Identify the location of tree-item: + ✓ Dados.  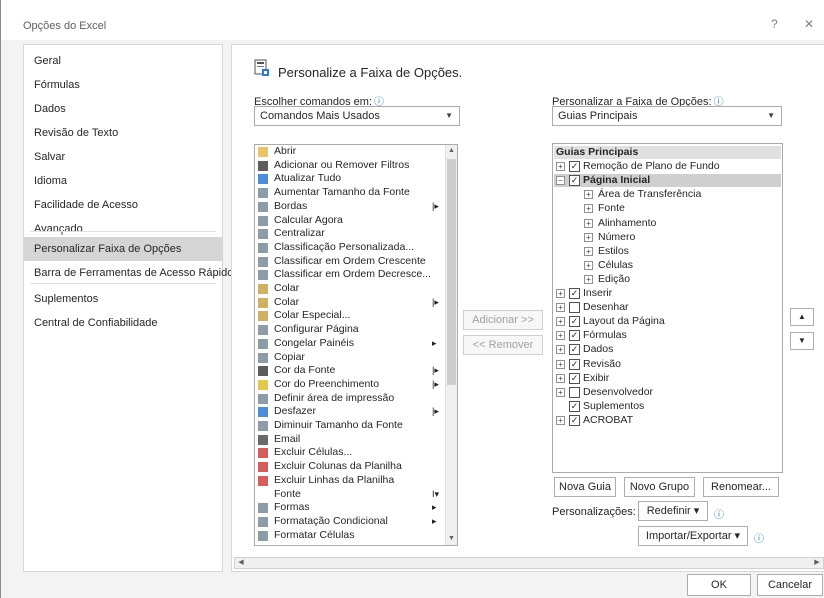
(667, 349).